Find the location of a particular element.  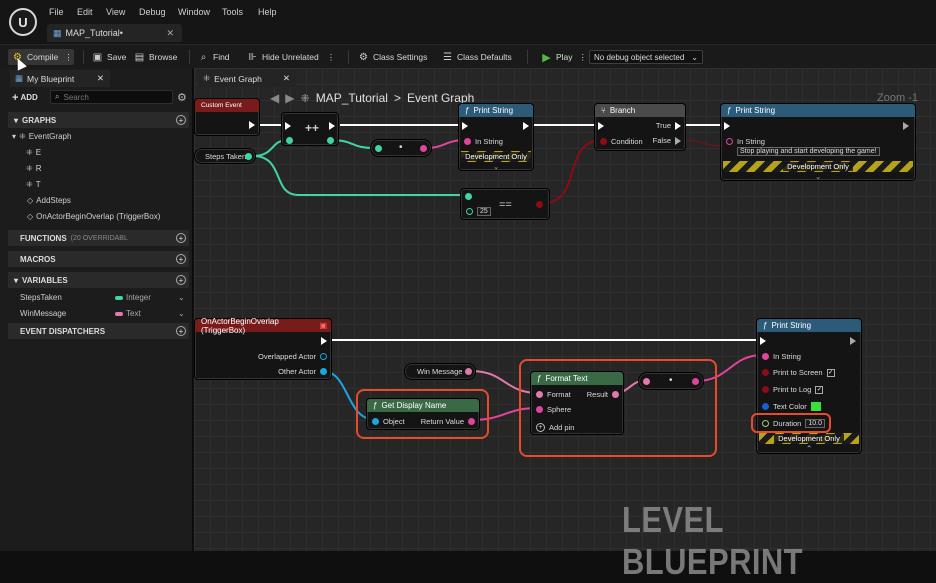

win-message-getter-node: Win Message is located at coordinates (440, 371).